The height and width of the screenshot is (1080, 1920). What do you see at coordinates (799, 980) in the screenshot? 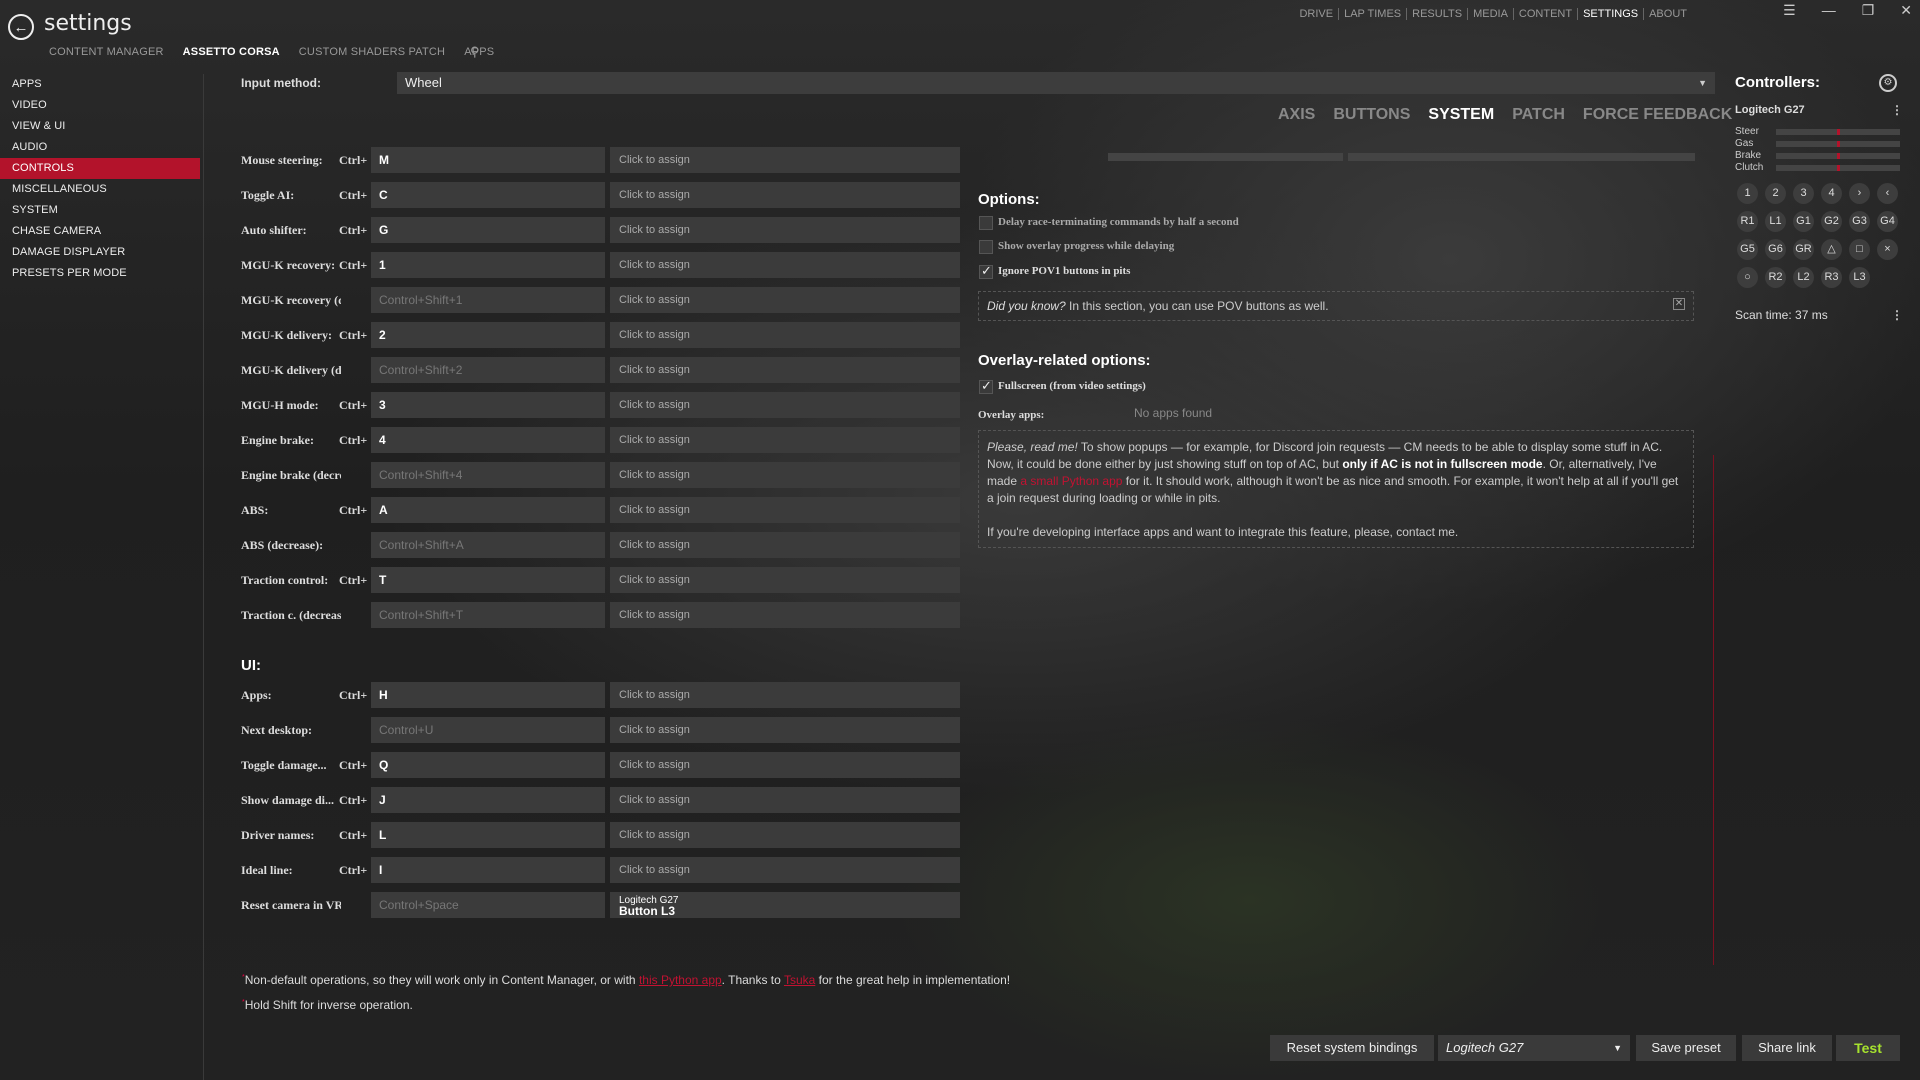
I see `tsuka-link: Tsuka` at bounding box center [799, 980].